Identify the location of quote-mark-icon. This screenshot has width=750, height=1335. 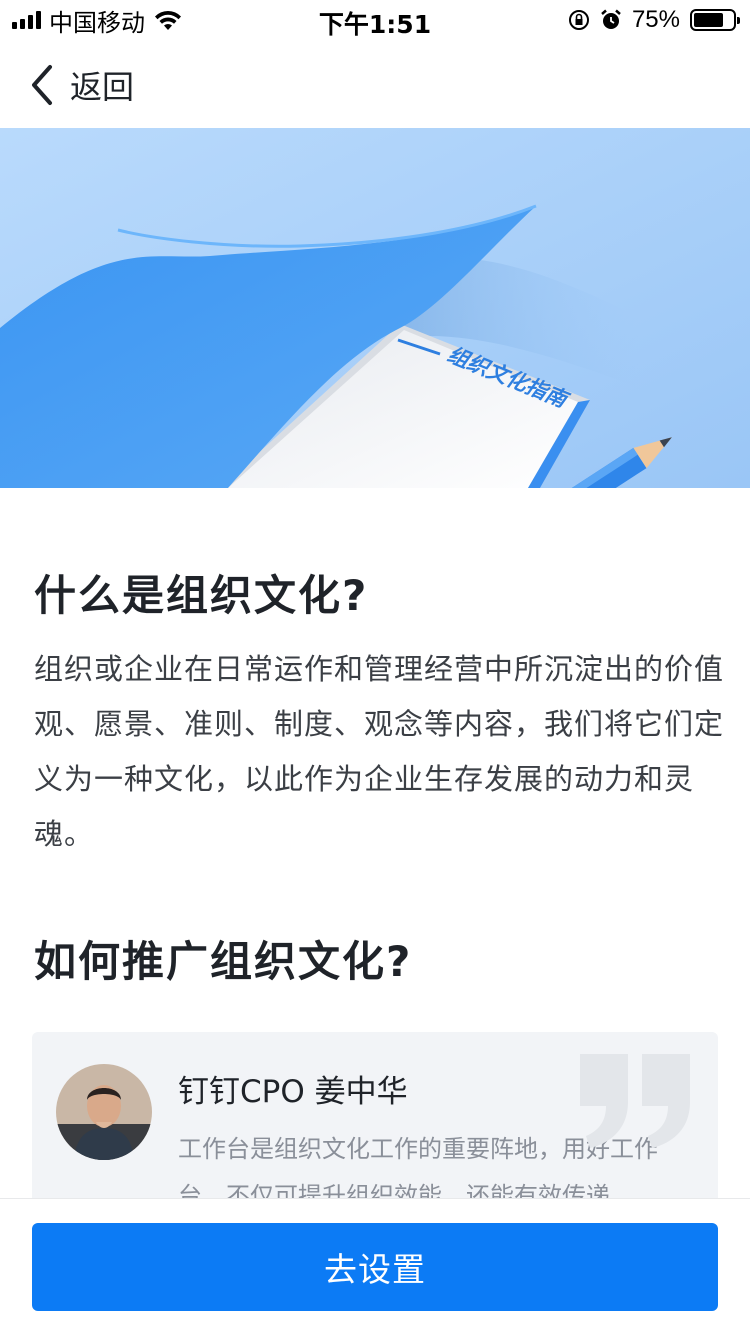
(635, 1101).